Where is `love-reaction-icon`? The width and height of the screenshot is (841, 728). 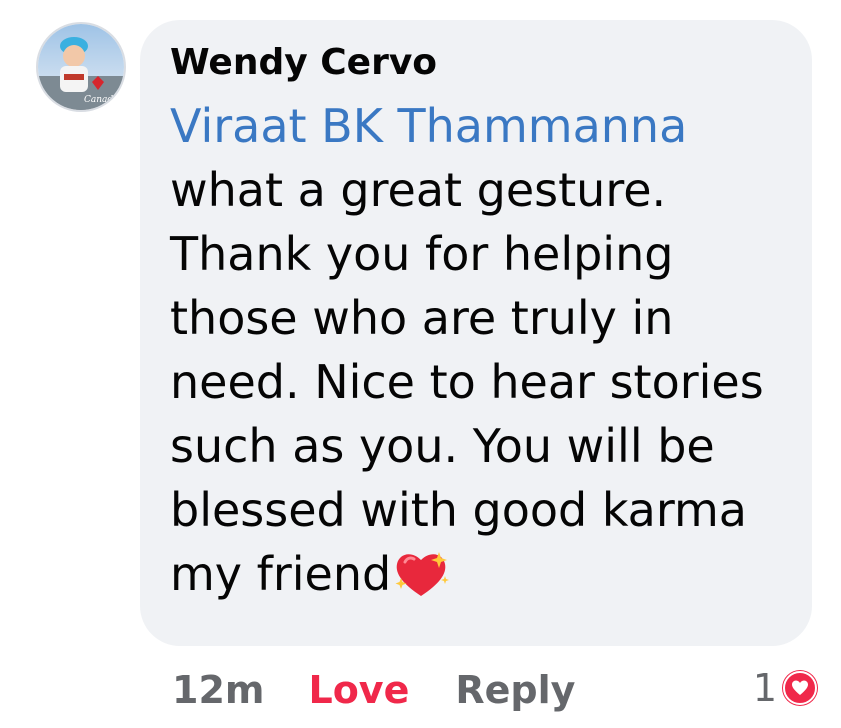
love-reaction-icon is located at coordinates (800, 688).